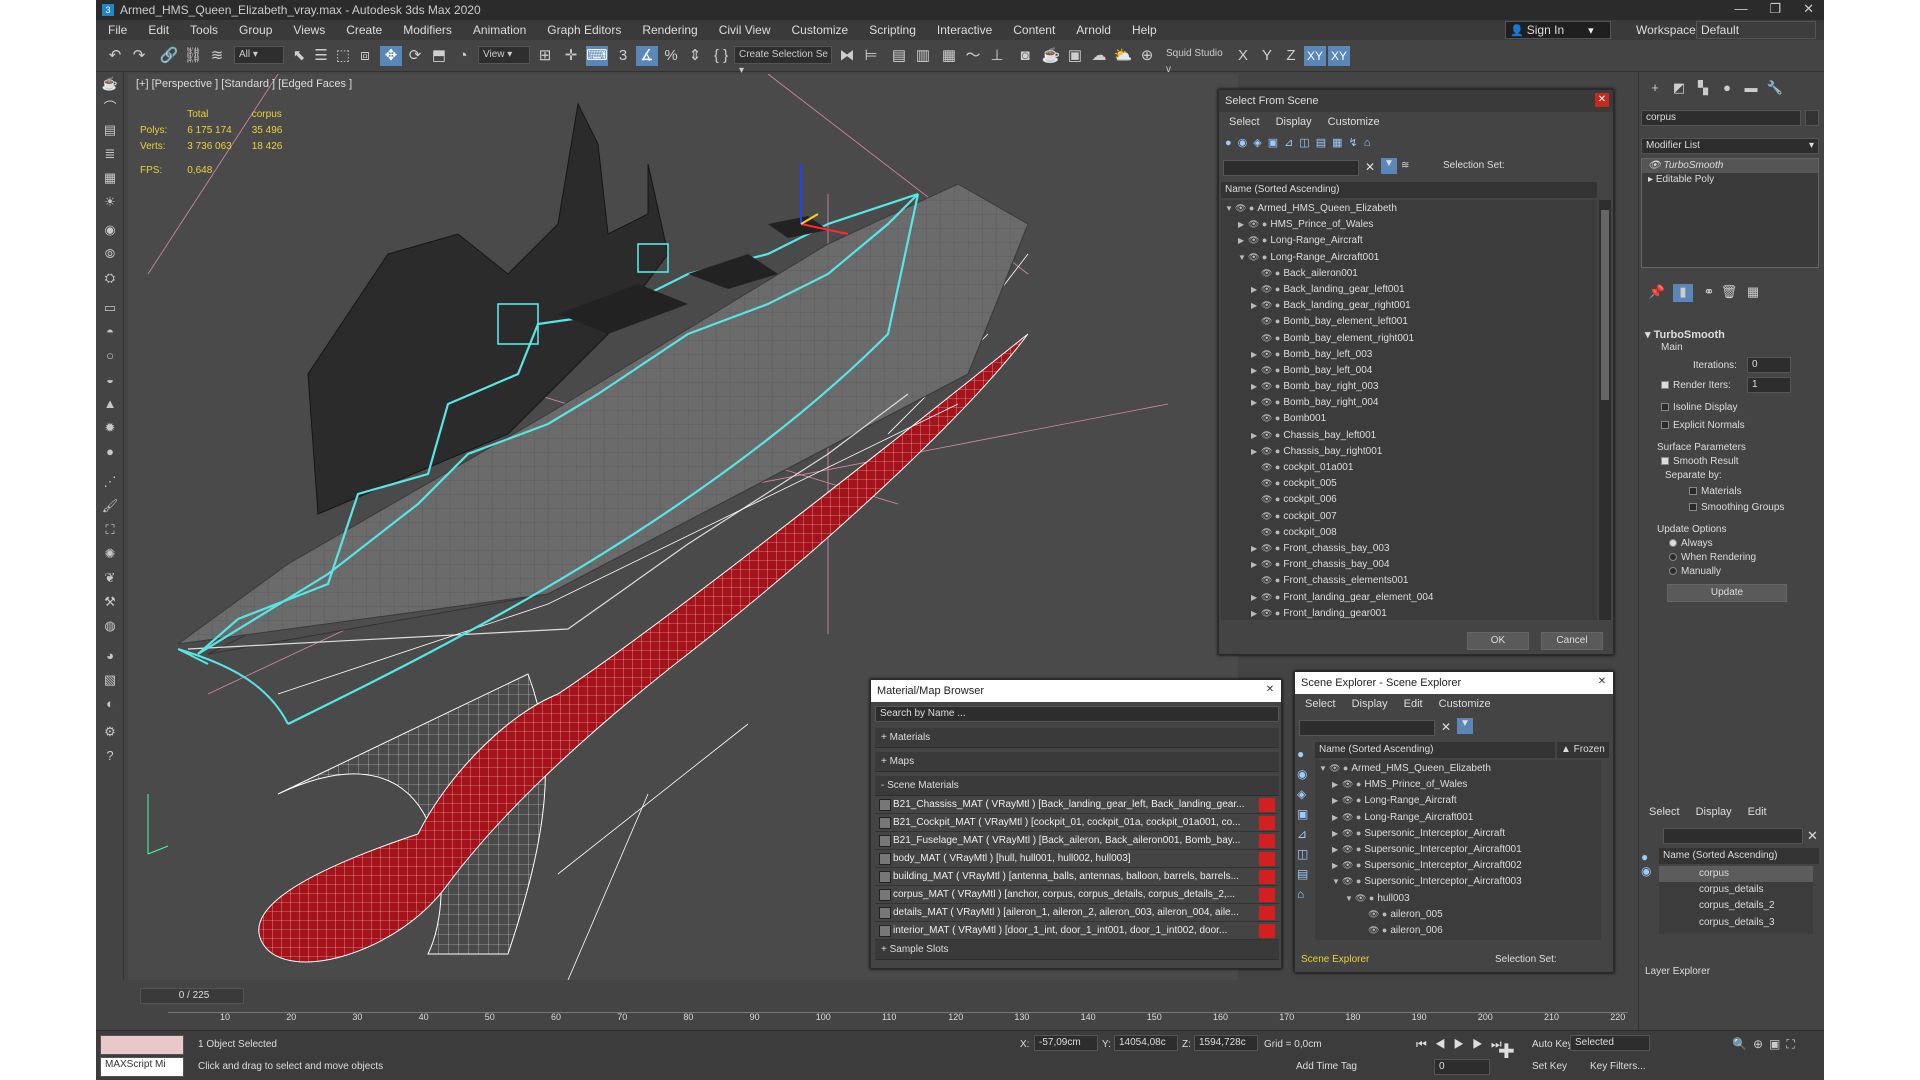 Image resolution: width=1920 pixels, height=1080 pixels. Describe the element at coordinates (1099, 56) in the screenshot. I see `render-icon: ☁` at that location.